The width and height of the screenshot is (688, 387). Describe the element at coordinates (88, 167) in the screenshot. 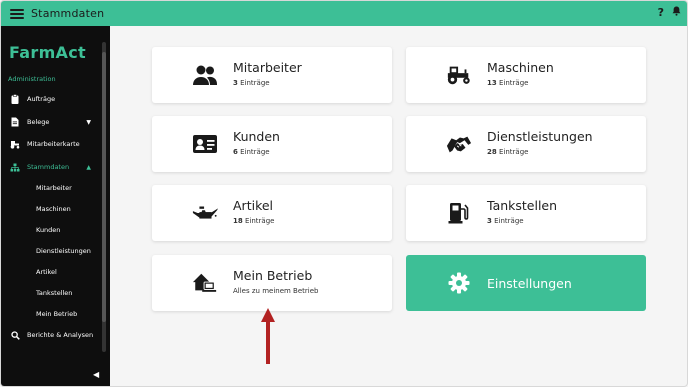

I see `caret-up-icon: ▲` at that location.